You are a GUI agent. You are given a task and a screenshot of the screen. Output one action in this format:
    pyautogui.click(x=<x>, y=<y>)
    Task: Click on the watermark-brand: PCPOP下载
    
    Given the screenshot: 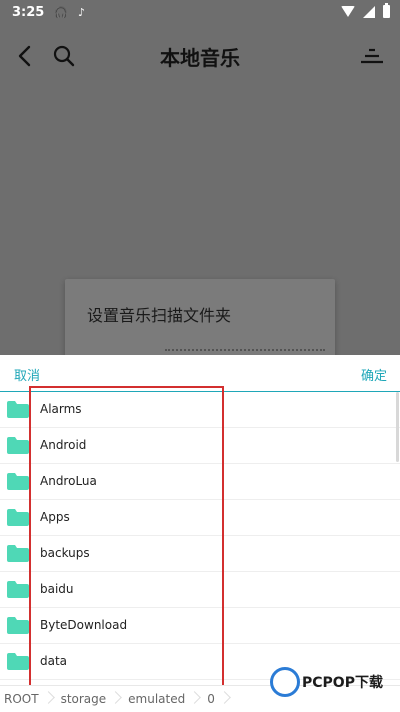 What is the action you would take?
    pyautogui.click(x=342, y=683)
    